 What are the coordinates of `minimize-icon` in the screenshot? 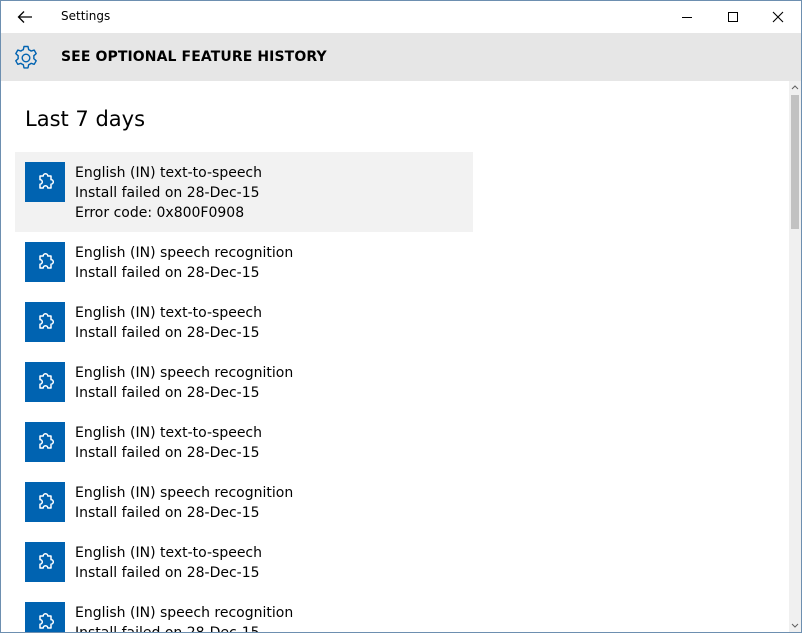 It's located at (687, 17).